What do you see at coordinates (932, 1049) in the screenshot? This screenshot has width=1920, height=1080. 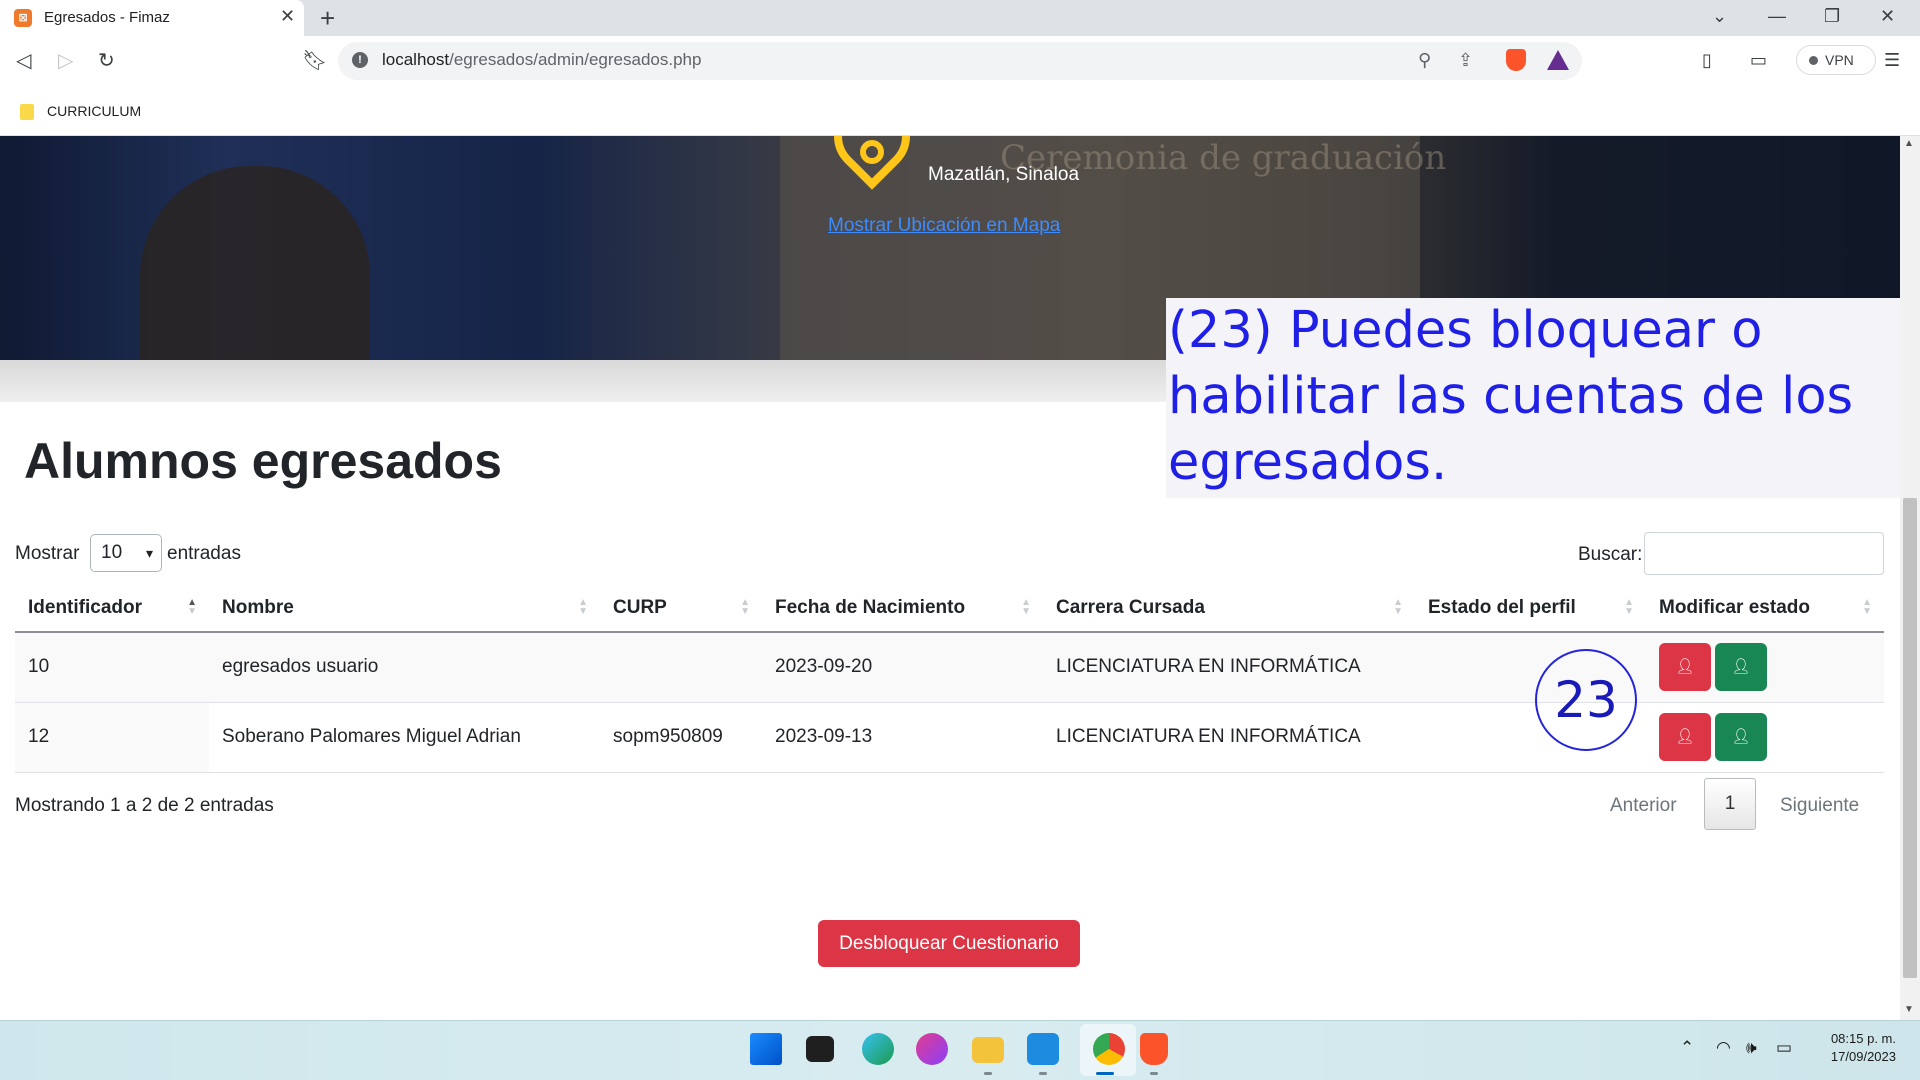 I see `wps-icon` at bounding box center [932, 1049].